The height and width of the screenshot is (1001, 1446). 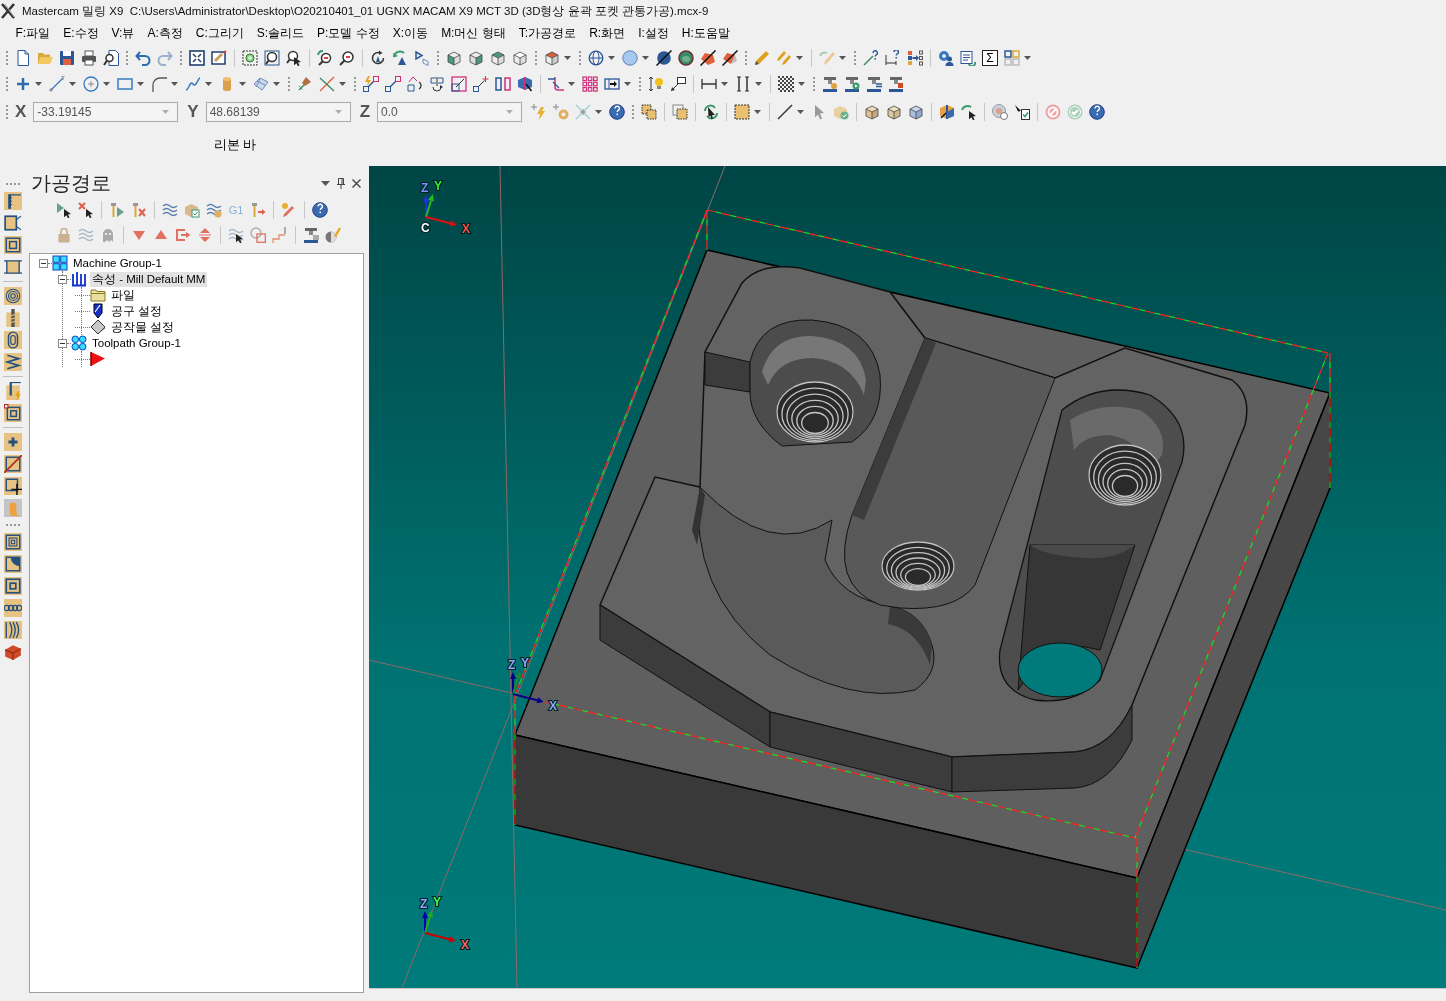 I want to click on menu-item: H:도움말, so click(x=706, y=33).